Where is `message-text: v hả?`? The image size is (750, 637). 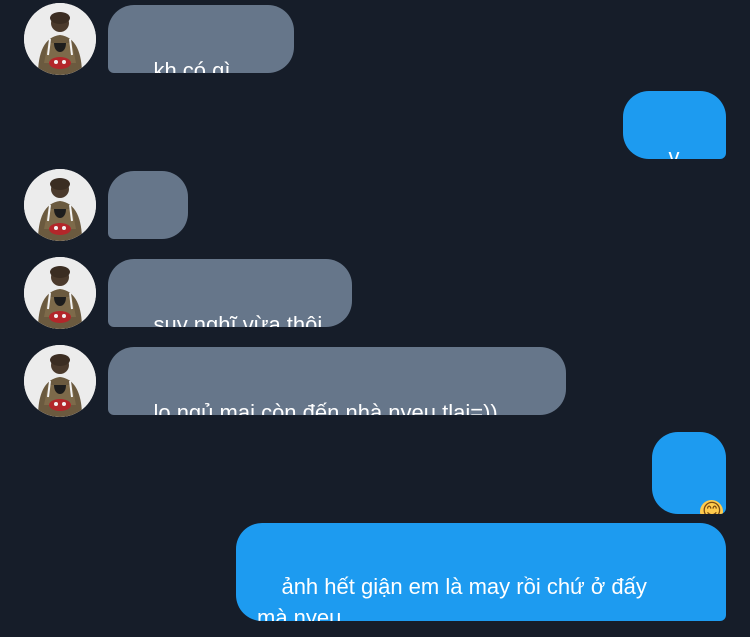 message-text: v hả? is located at coordinates (674, 151).